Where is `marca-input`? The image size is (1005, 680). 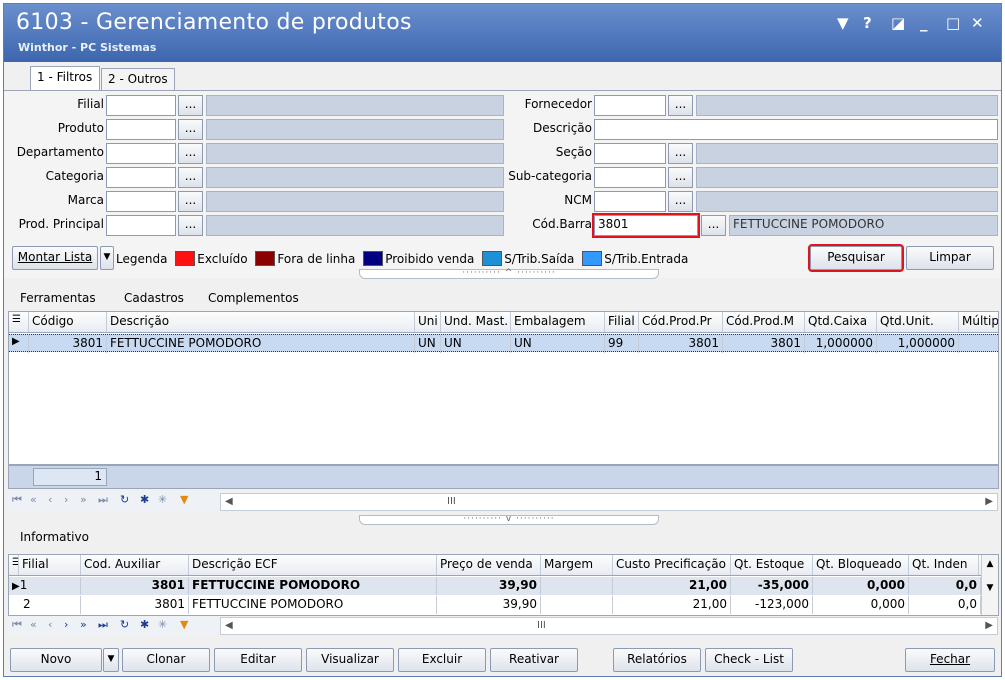 marca-input is located at coordinates (141, 201).